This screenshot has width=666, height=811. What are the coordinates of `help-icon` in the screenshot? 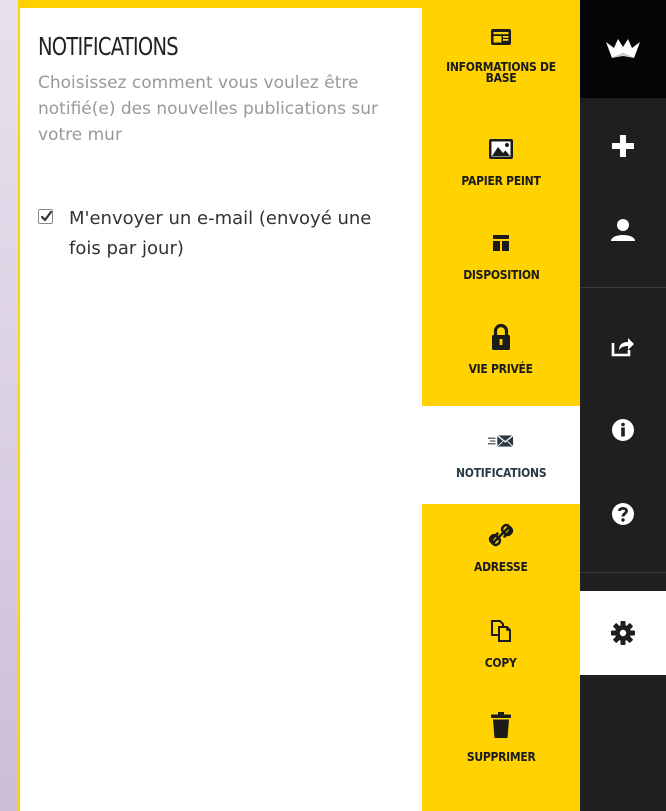 It's located at (623, 514).